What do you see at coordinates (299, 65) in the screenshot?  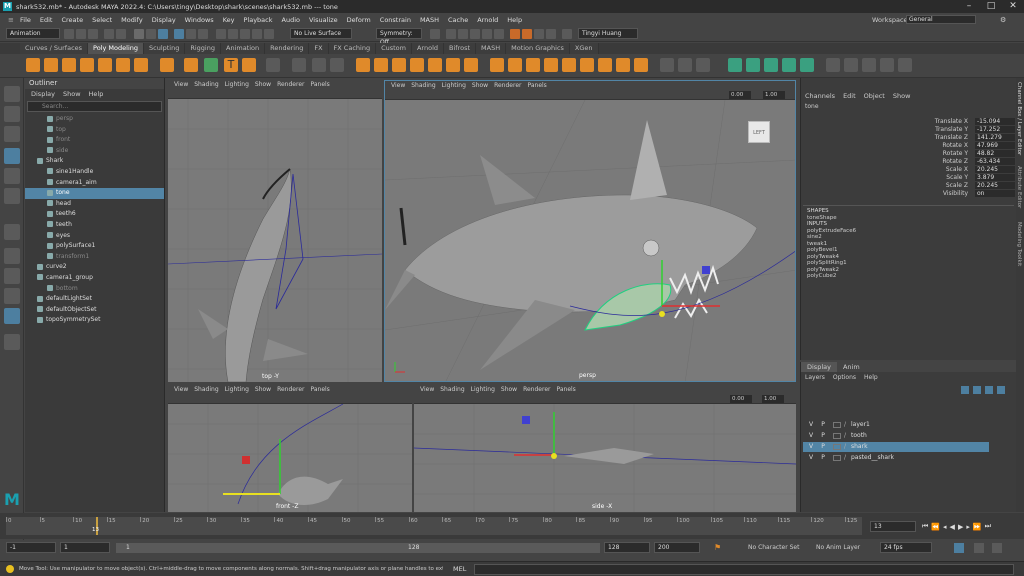 I see `uv-editor-icon` at bounding box center [299, 65].